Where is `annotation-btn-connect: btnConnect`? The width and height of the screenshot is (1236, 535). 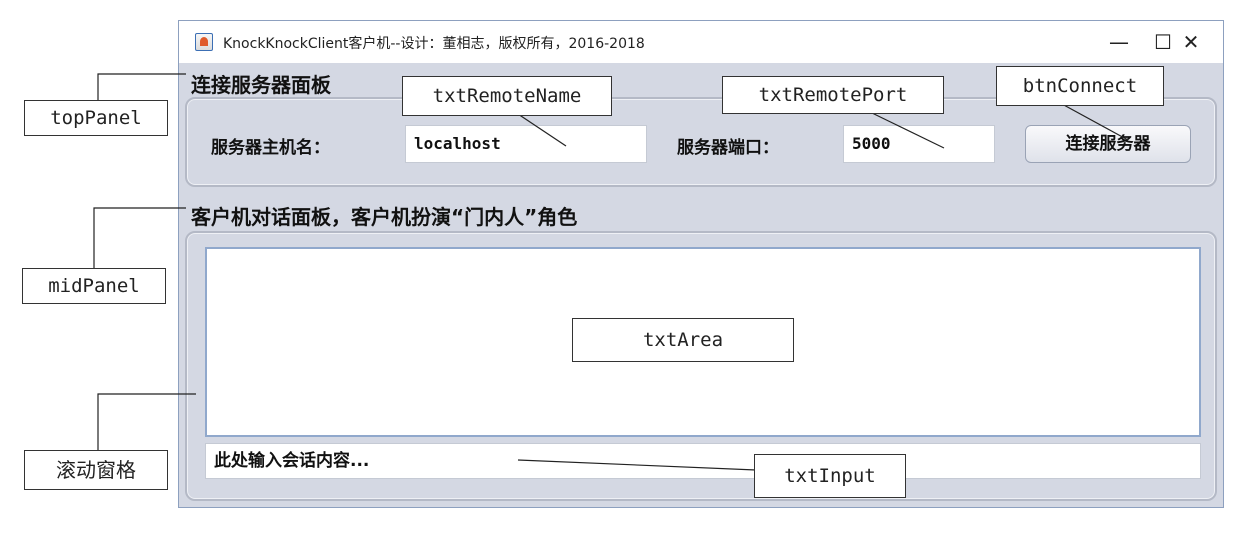 annotation-btn-connect: btnConnect is located at coordinates (1080, 86).